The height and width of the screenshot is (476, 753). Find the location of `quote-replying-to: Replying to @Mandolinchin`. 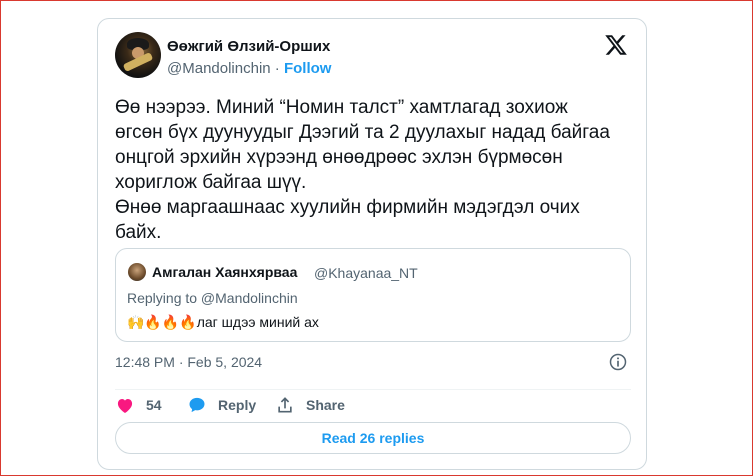

quote-replying-to: Replying to @Mandolinchin is located at coordinates (212, 298).